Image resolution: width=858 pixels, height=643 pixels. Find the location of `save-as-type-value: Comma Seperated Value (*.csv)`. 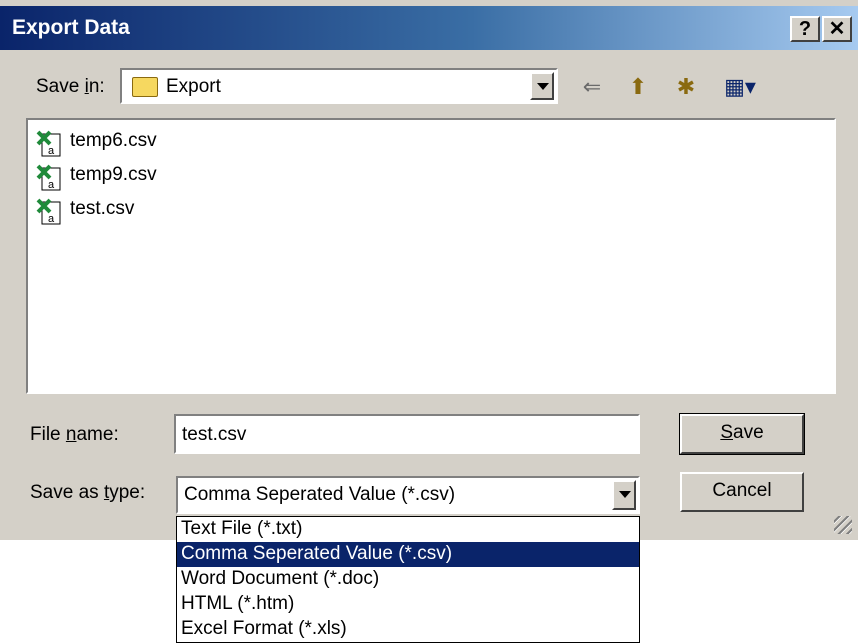

save-as-type-value: Comma Seperated Value (*.csv) is located at coordinates (320, 494).